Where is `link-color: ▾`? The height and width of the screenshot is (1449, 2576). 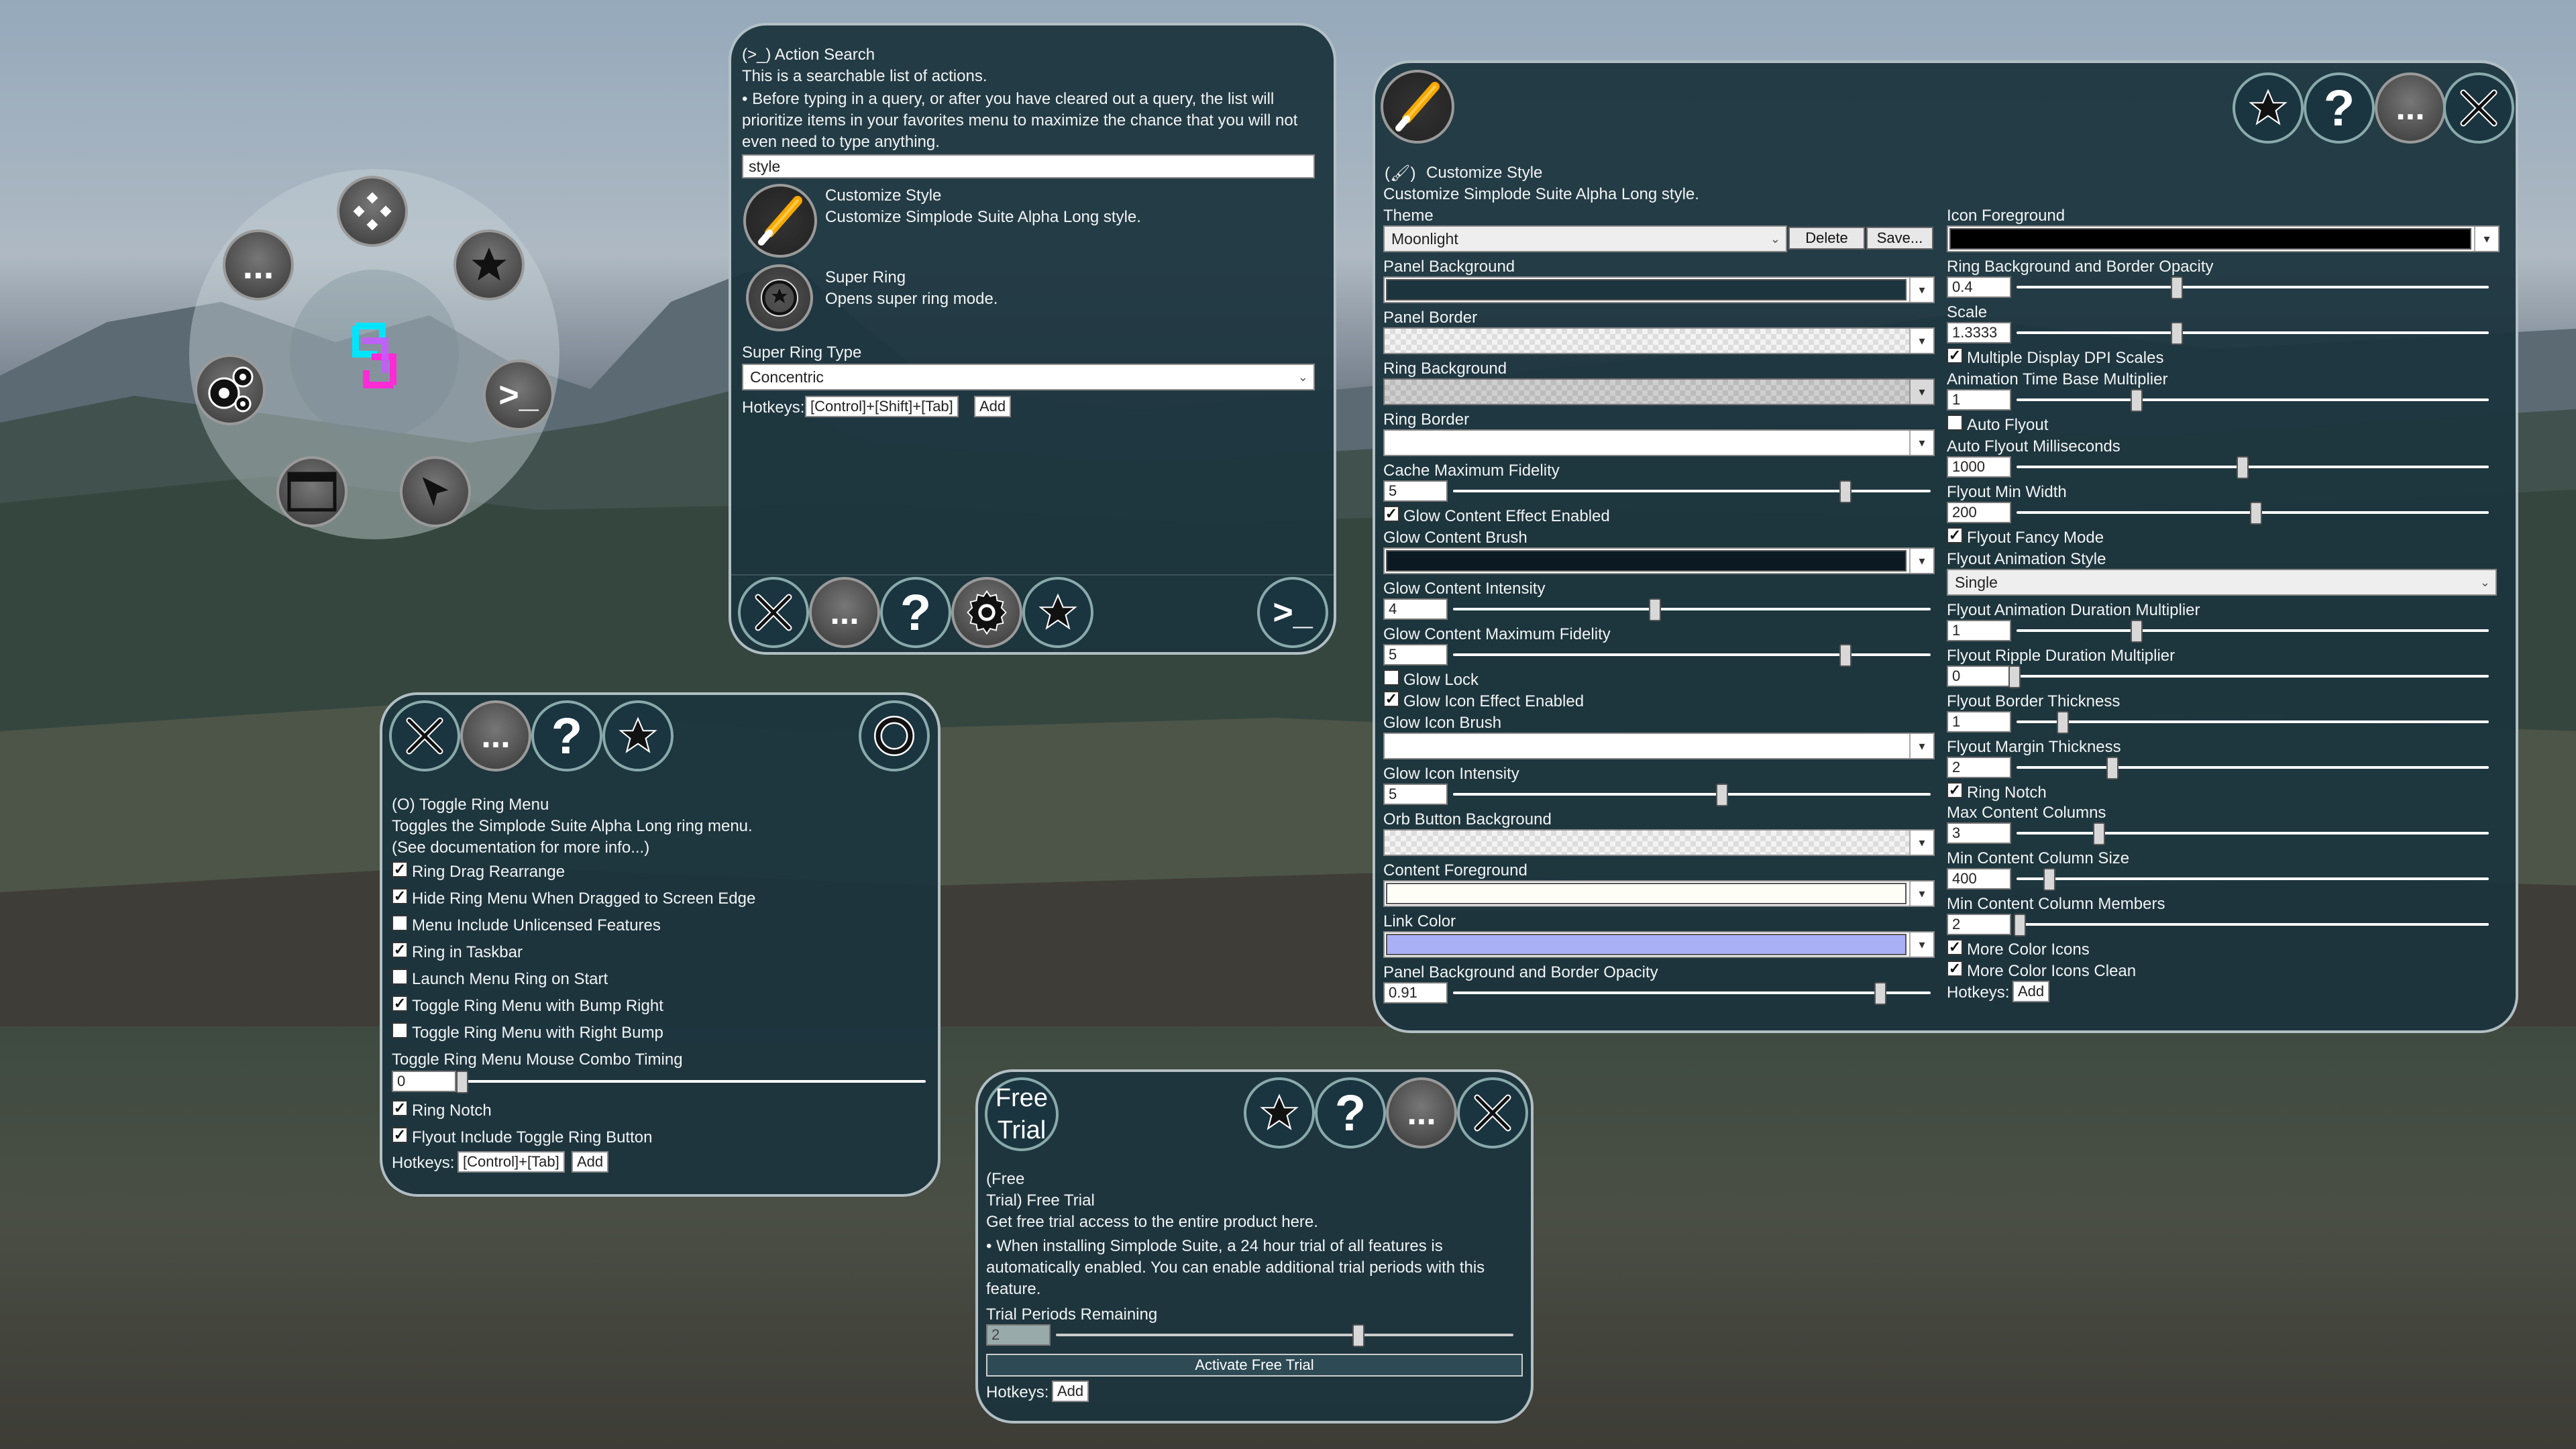 link-color: ▾ is located at coordinates (1659, 944).